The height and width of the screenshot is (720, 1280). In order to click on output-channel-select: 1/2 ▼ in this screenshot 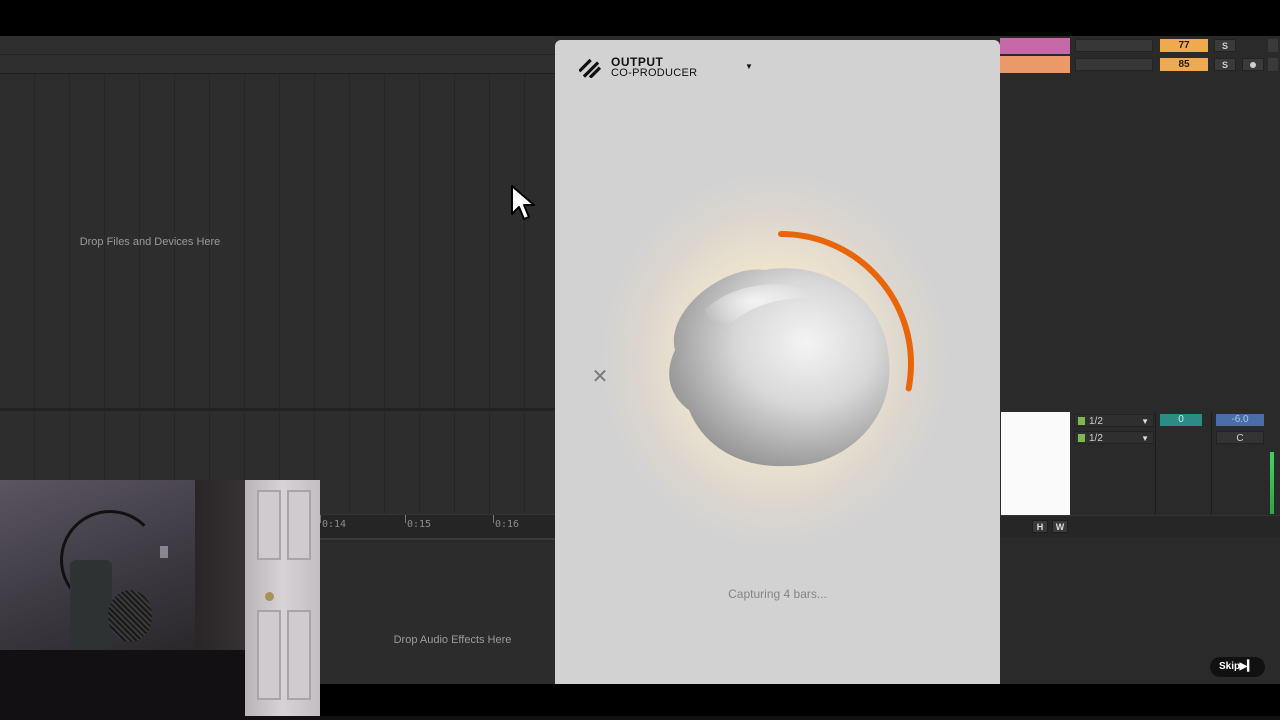, I will do `click(1114, 437)`.